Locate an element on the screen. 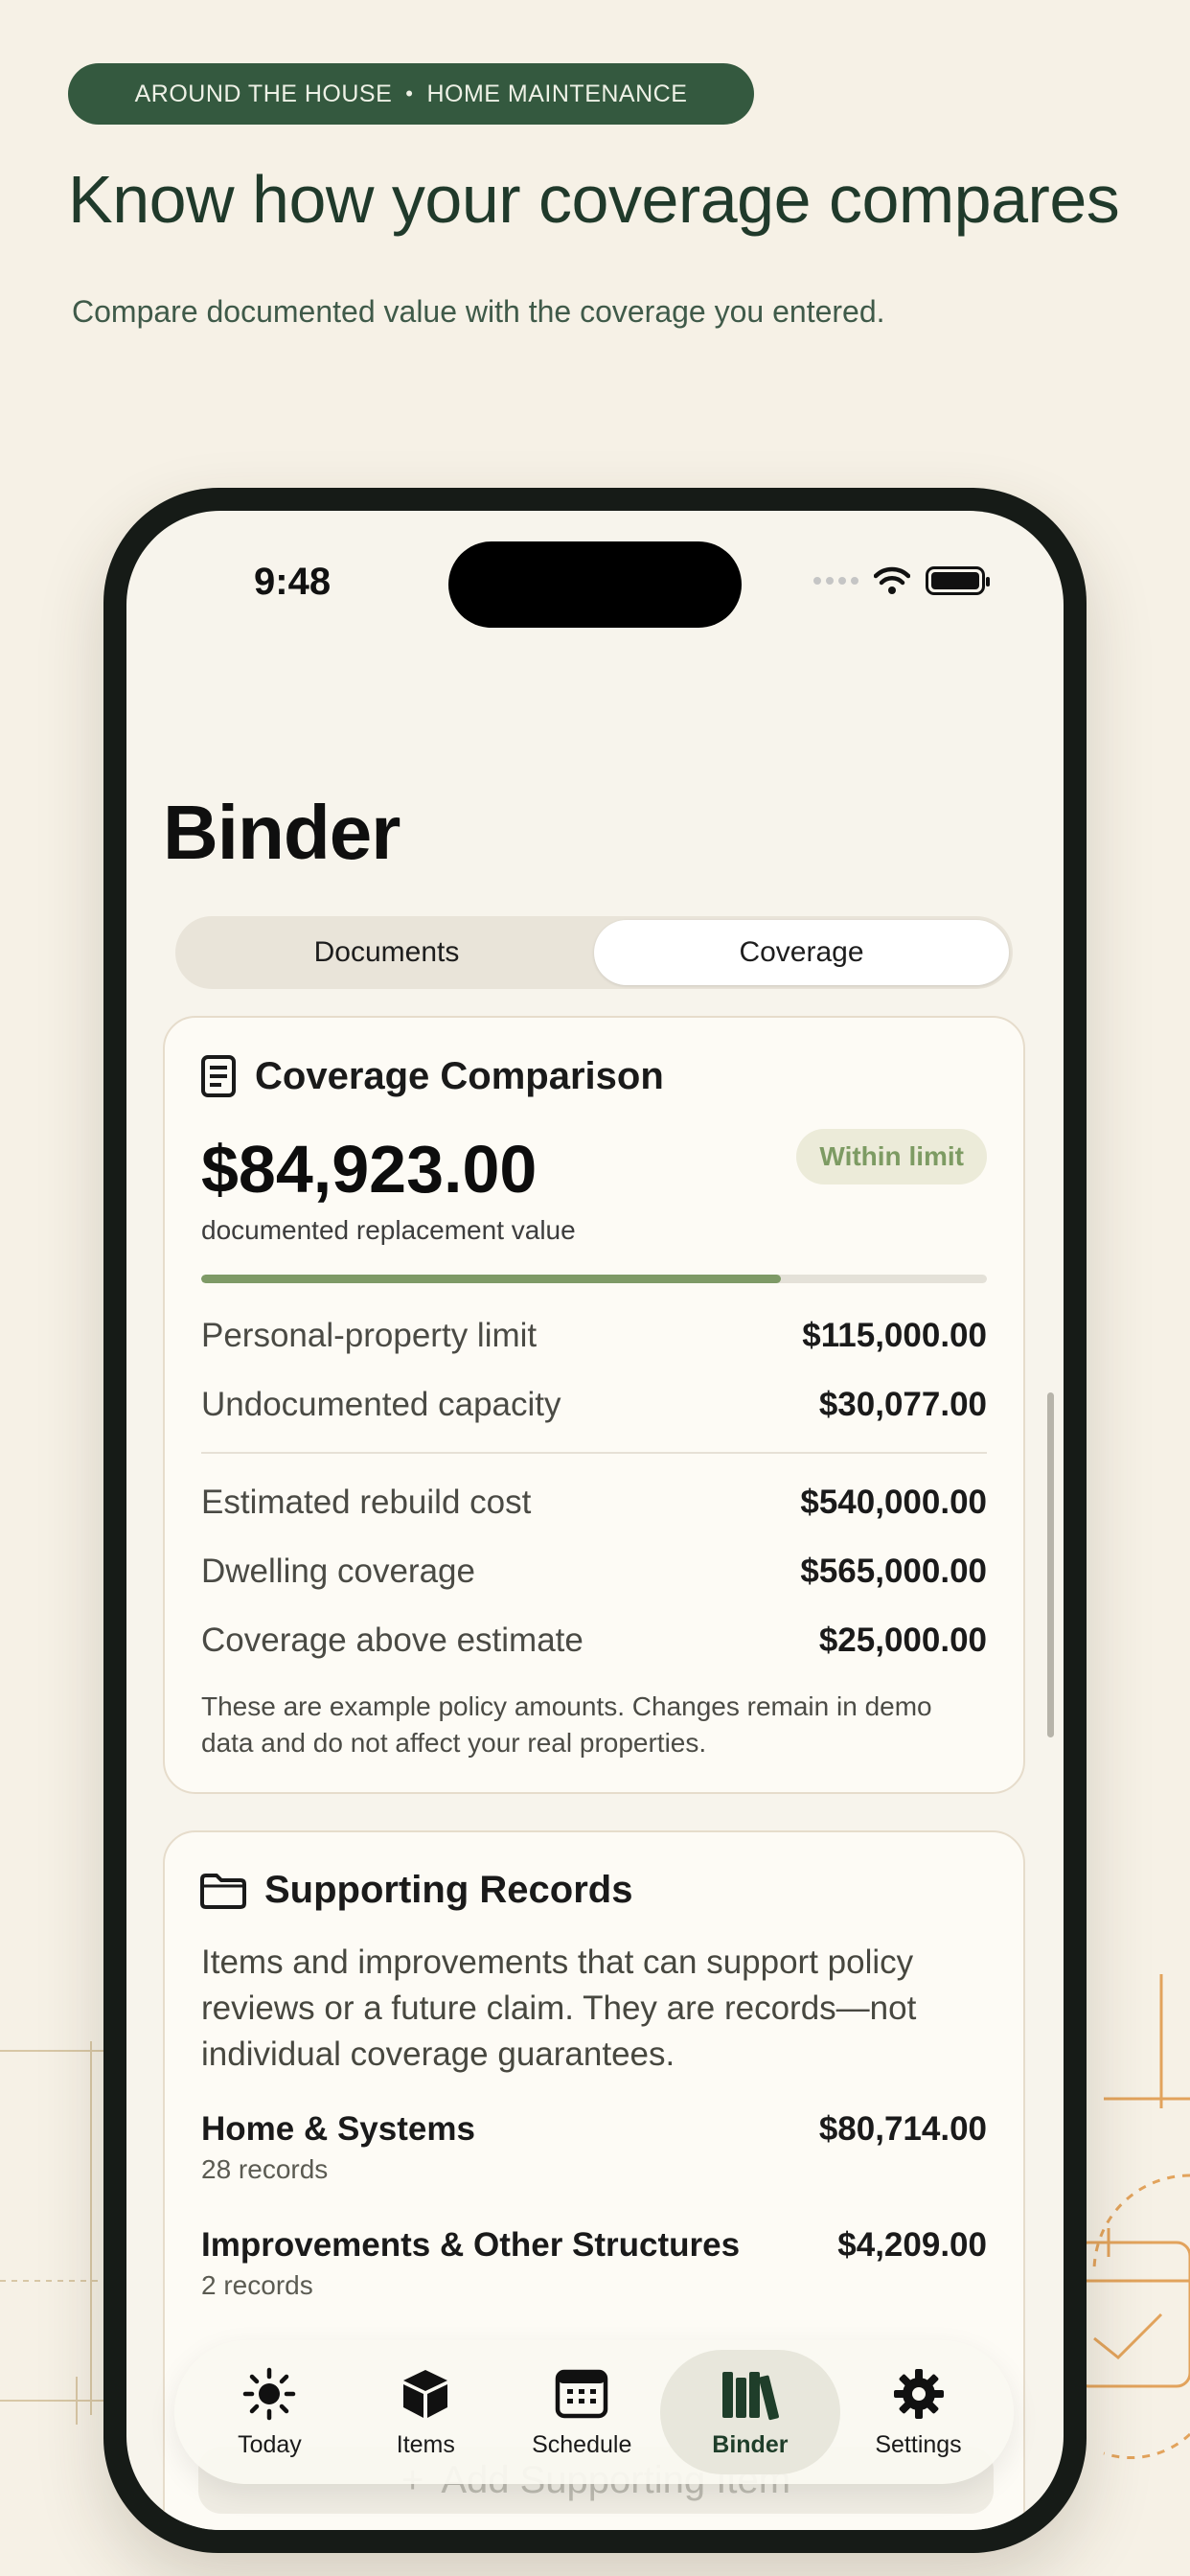  tab-settings: Settings is located at coordinates (918, 2412).